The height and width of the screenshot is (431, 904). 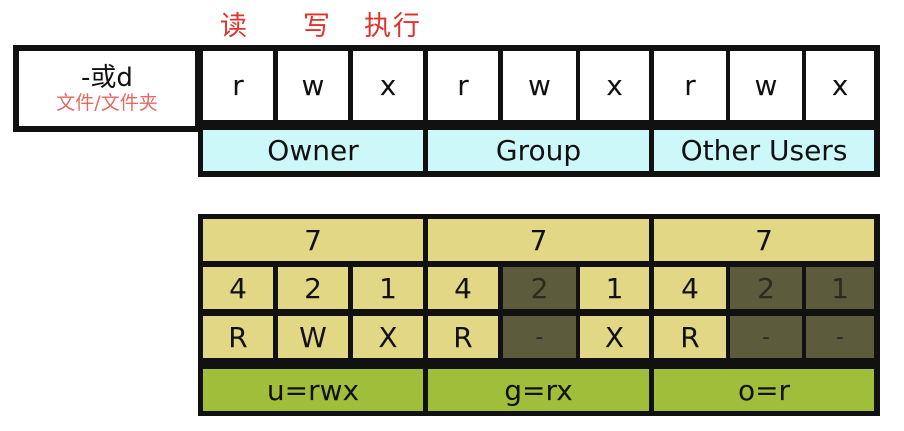 What do you see at coordinates (539, 337) in the screenshot?
I see `flag-group-w: -` at bounding box center [539, 337].